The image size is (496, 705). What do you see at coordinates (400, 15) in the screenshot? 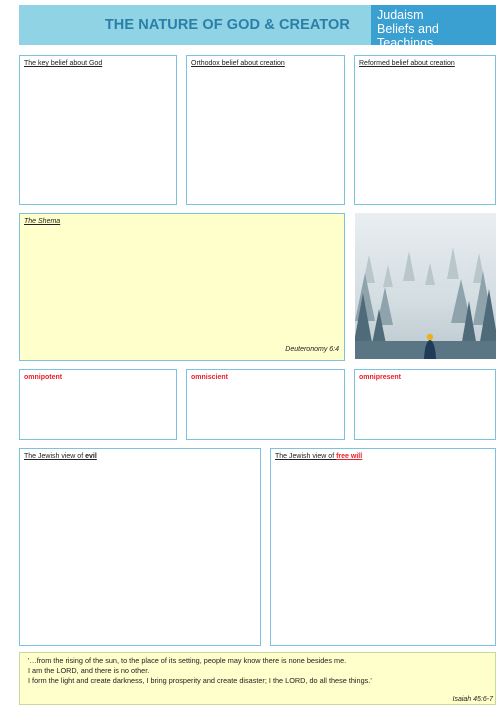
I see `topic-religion: Judaism` at bounding box center [400, 15].